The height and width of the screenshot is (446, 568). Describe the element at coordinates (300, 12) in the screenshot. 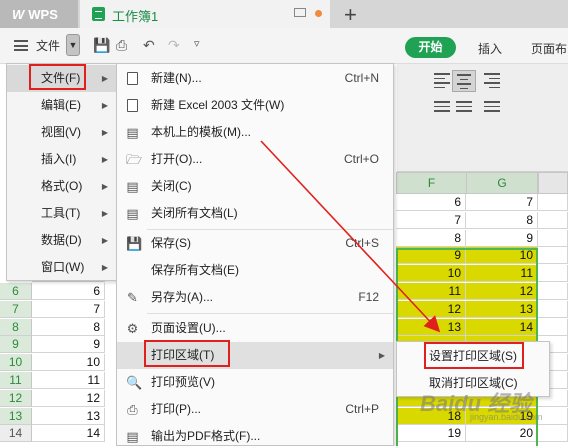

I see `monitor-icon` at that location.